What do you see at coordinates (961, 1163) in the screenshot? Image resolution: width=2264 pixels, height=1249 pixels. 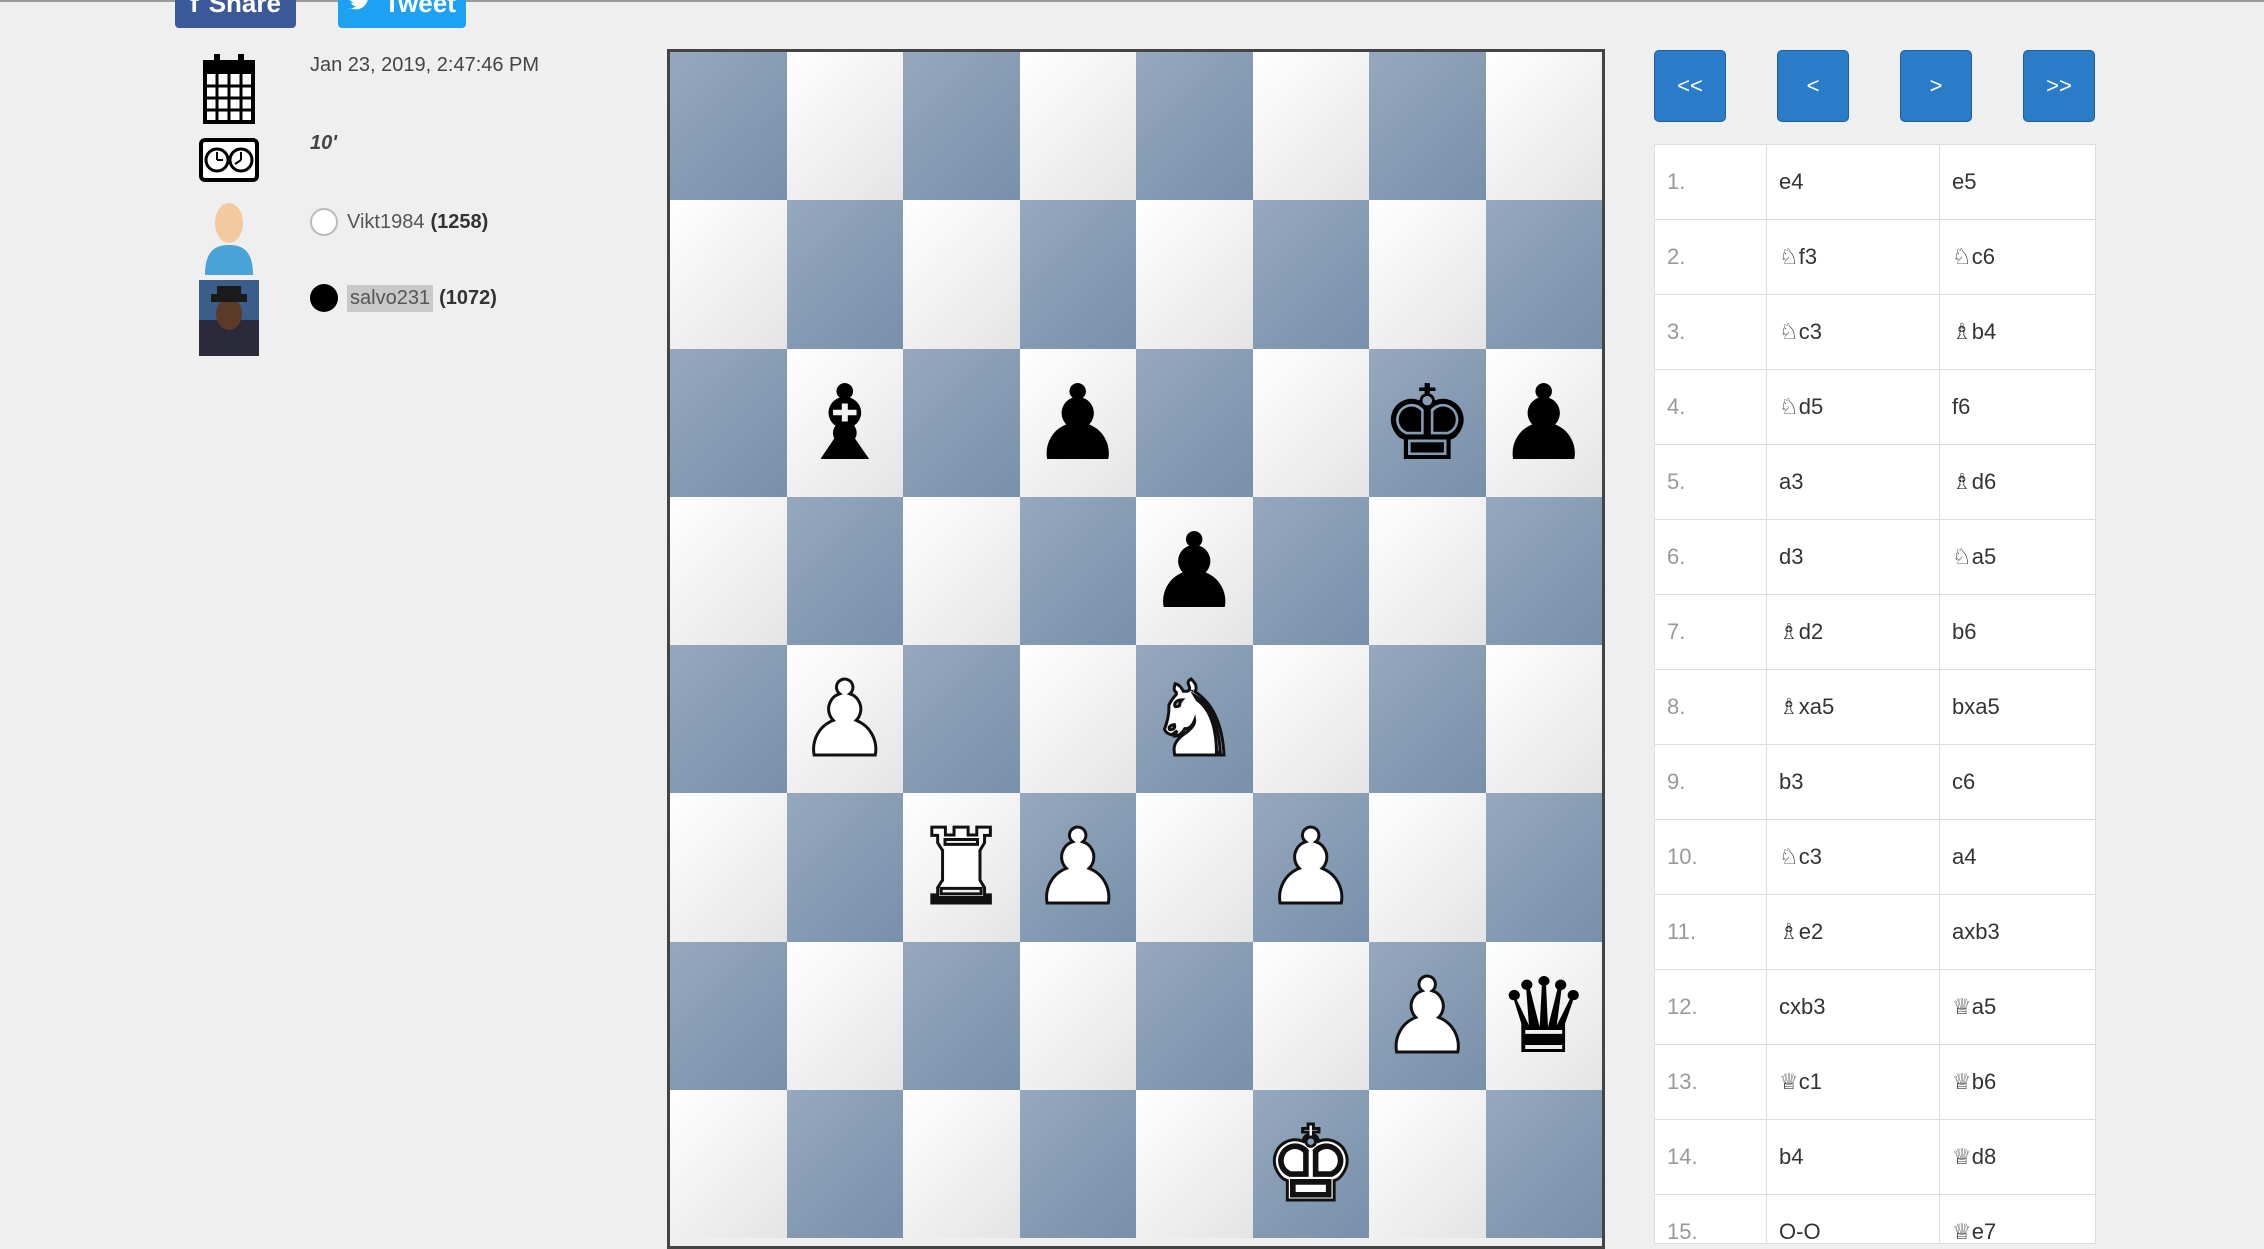 I see `square-c1` at bounding box center [961, 1163].